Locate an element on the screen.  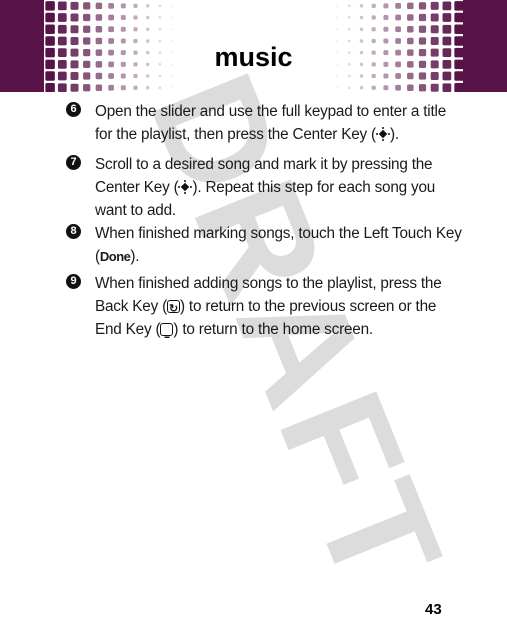
end-key-icon: ▬ is located at coordinates (167, 331).